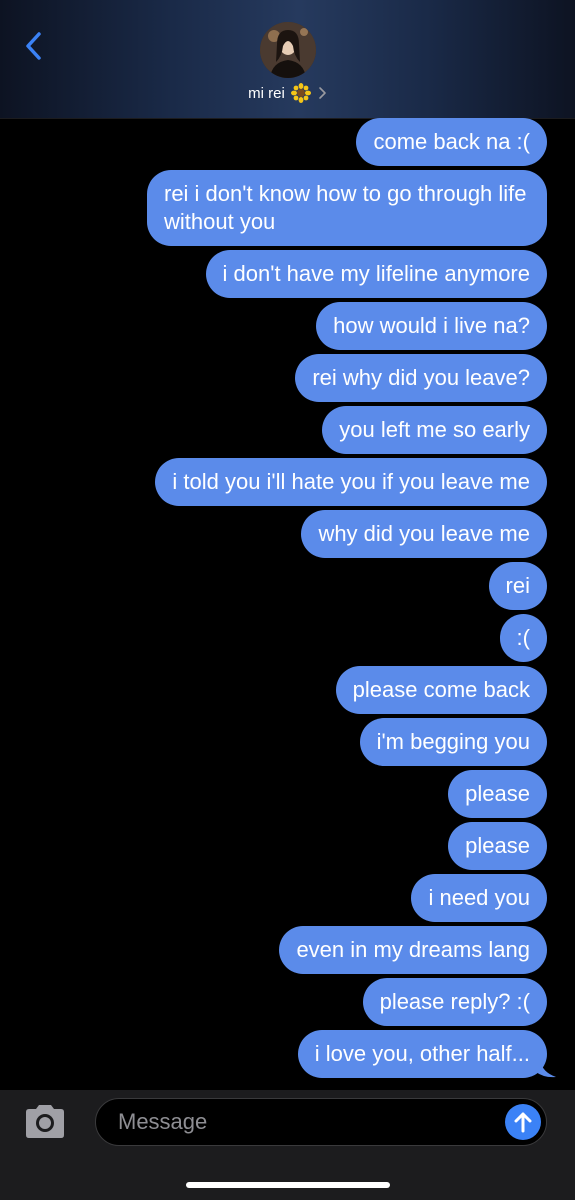 The height and width of the screenshot is (1200, 575). Describe the element at coordinates (479, 898) in the screenshot. I see `message-bubble: i need you` at that location.